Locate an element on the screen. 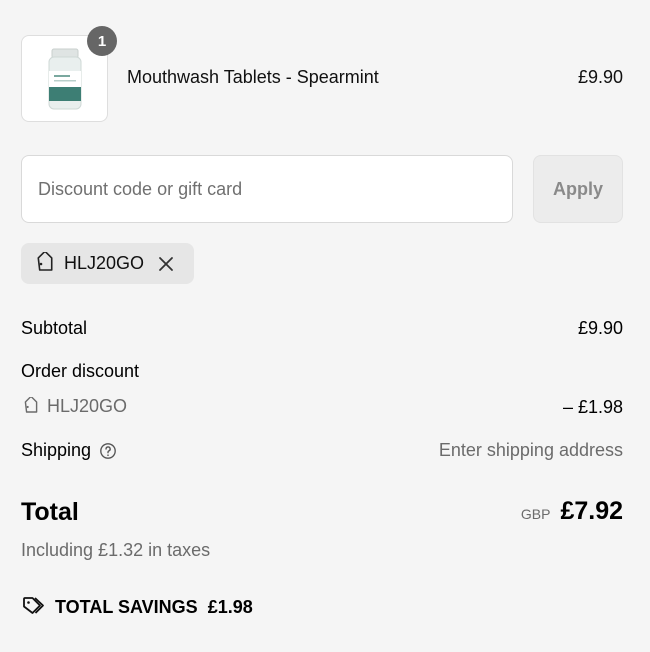  total-savings: TOTAL SAVINGS £1.98 is located at coordinates (137, 607).